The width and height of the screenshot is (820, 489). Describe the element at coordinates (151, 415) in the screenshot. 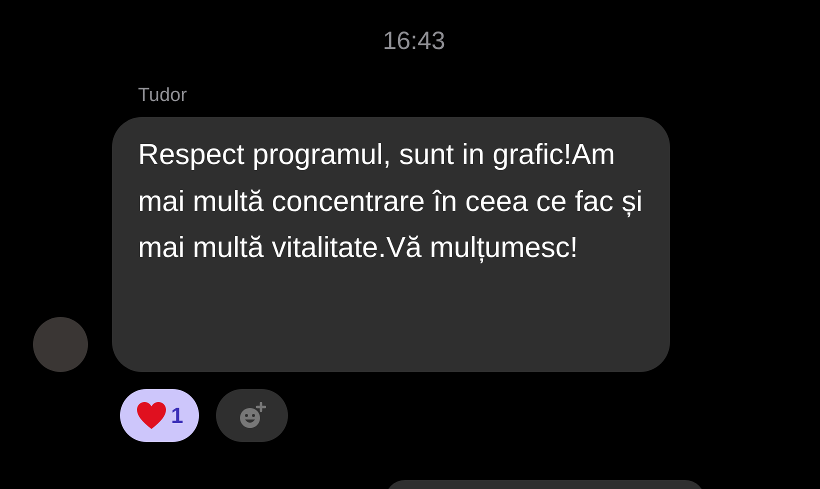

I see `heart-icon` at that location.